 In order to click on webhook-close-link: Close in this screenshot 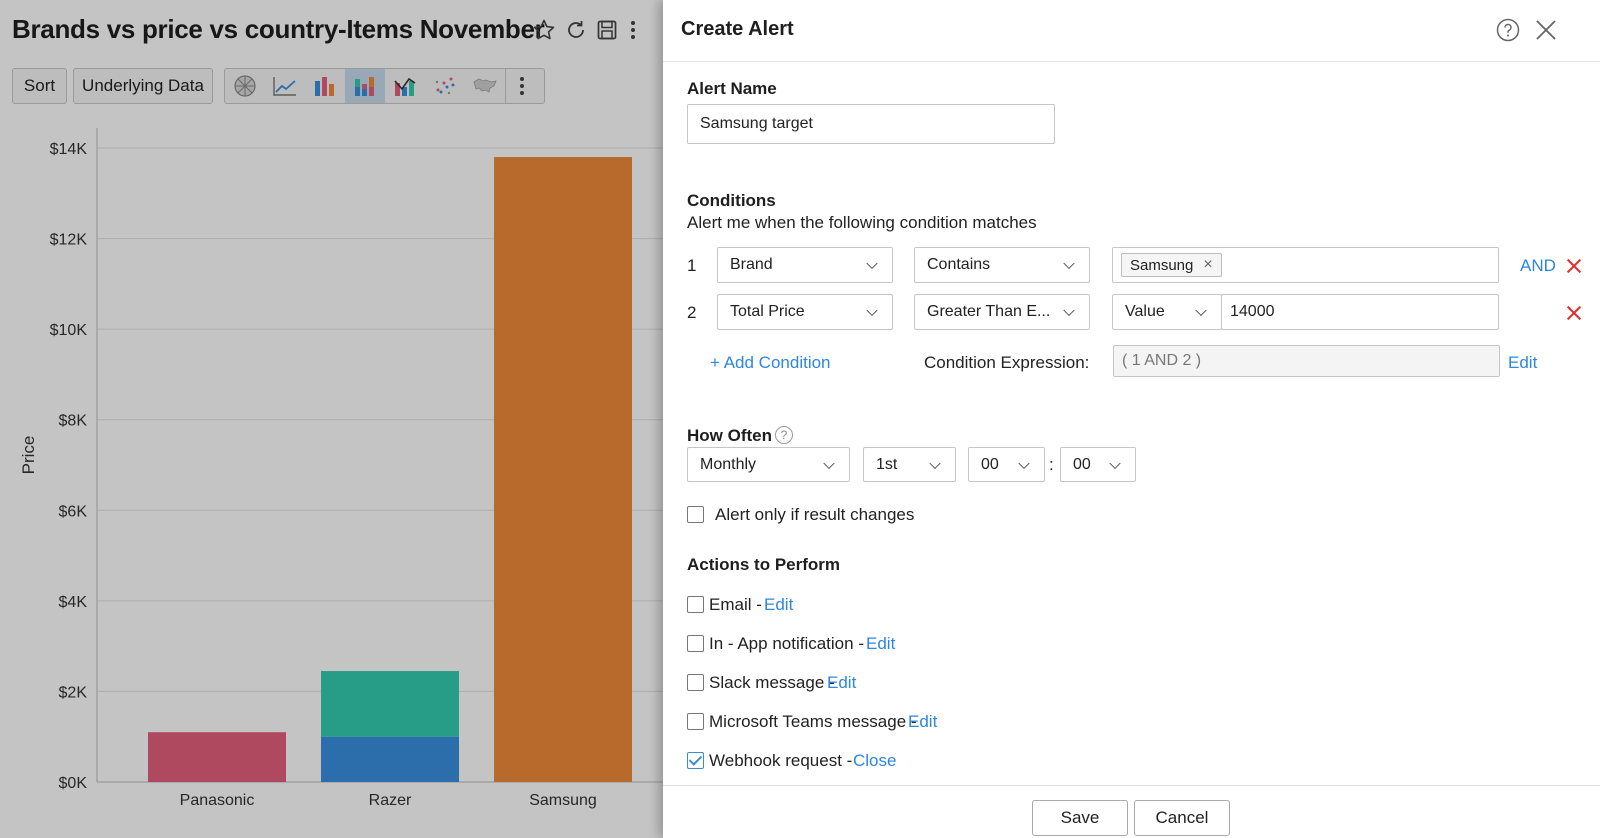, I will do `click(874, 761)`.